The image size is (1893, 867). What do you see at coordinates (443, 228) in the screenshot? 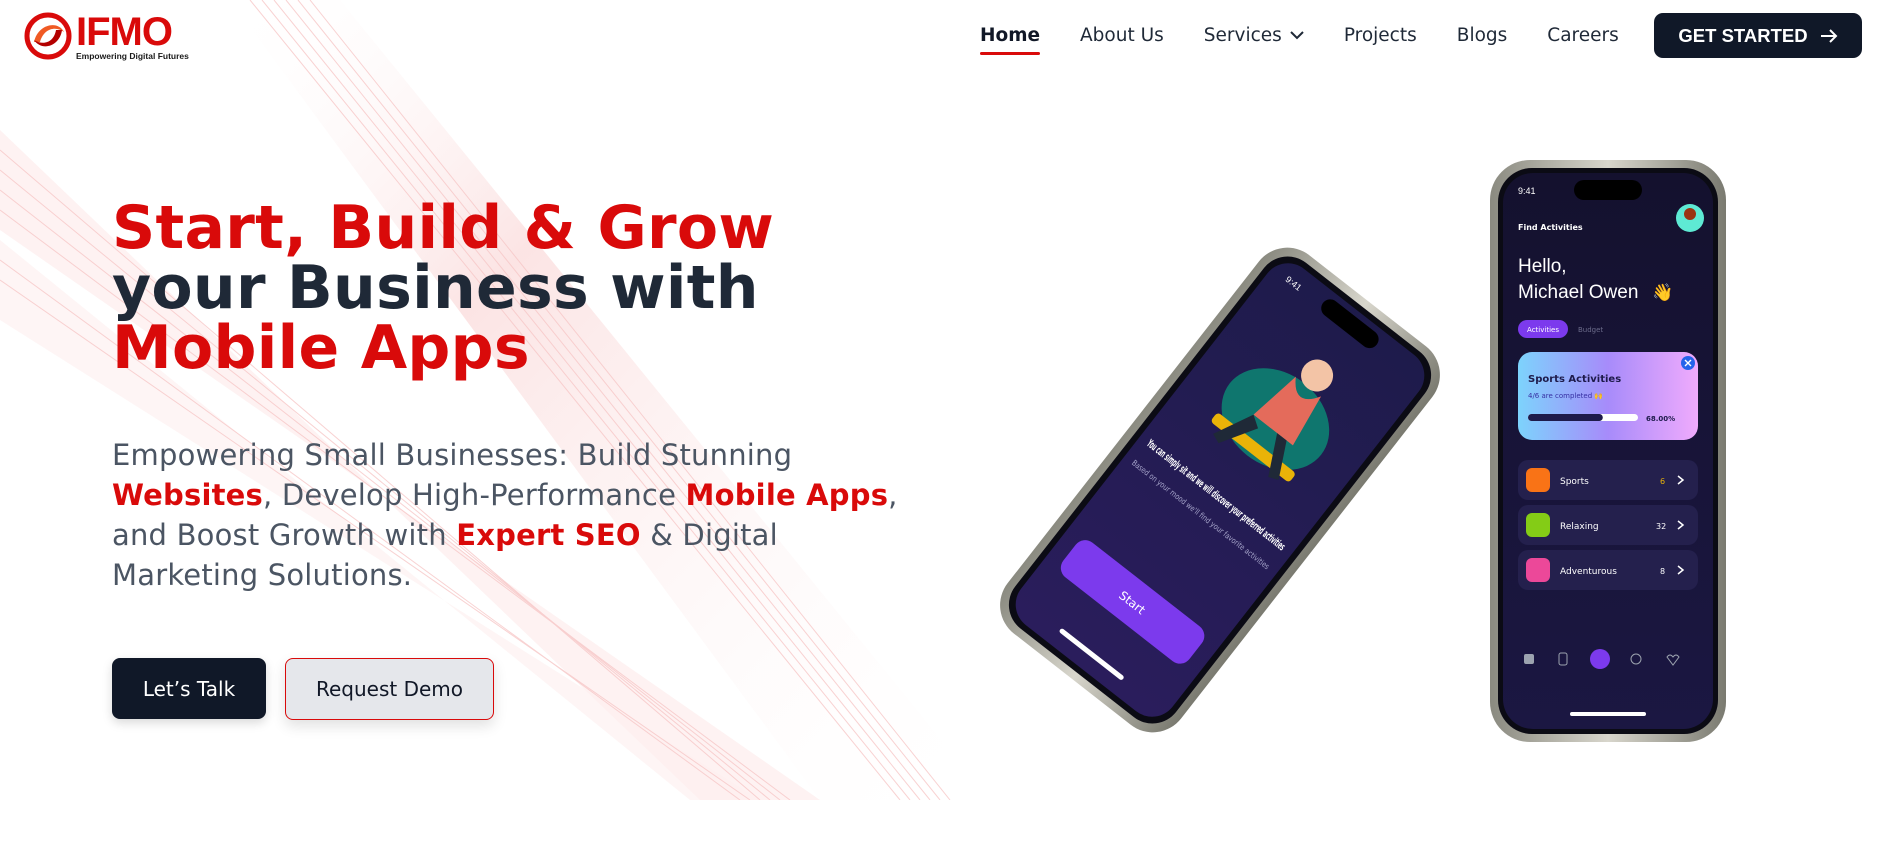
I see `hero-title-line-1: Start, Build & Grow` at bounding box center [443, 228].